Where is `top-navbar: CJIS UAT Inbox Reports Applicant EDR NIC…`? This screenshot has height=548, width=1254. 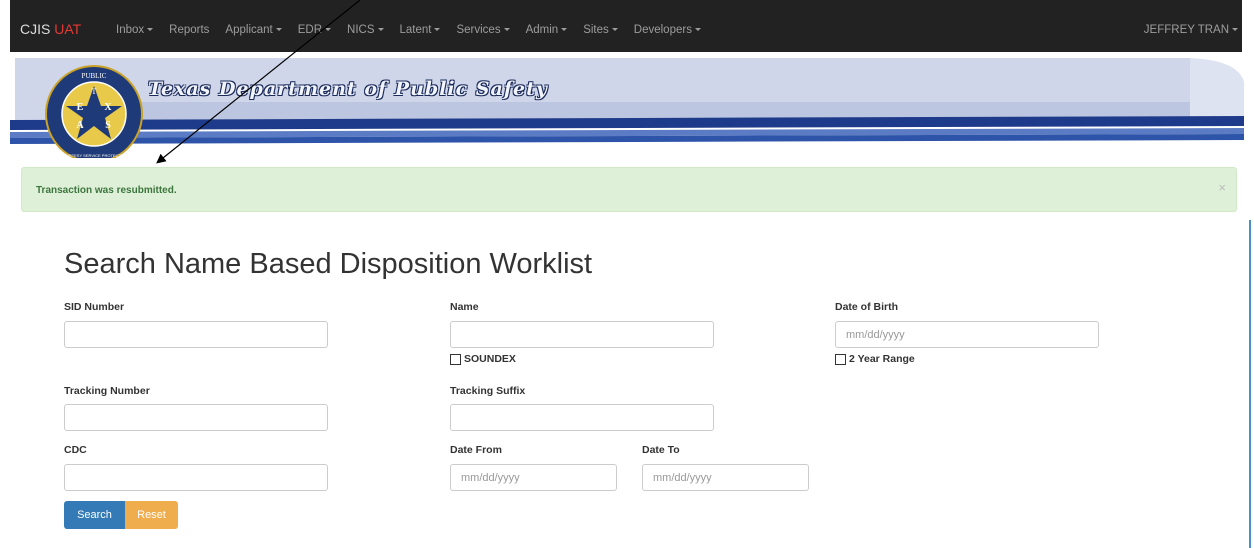 top-navbar: CJIS UAT Inbox Reports Applicant EDR NIC… is located at coordinates (626, 26).